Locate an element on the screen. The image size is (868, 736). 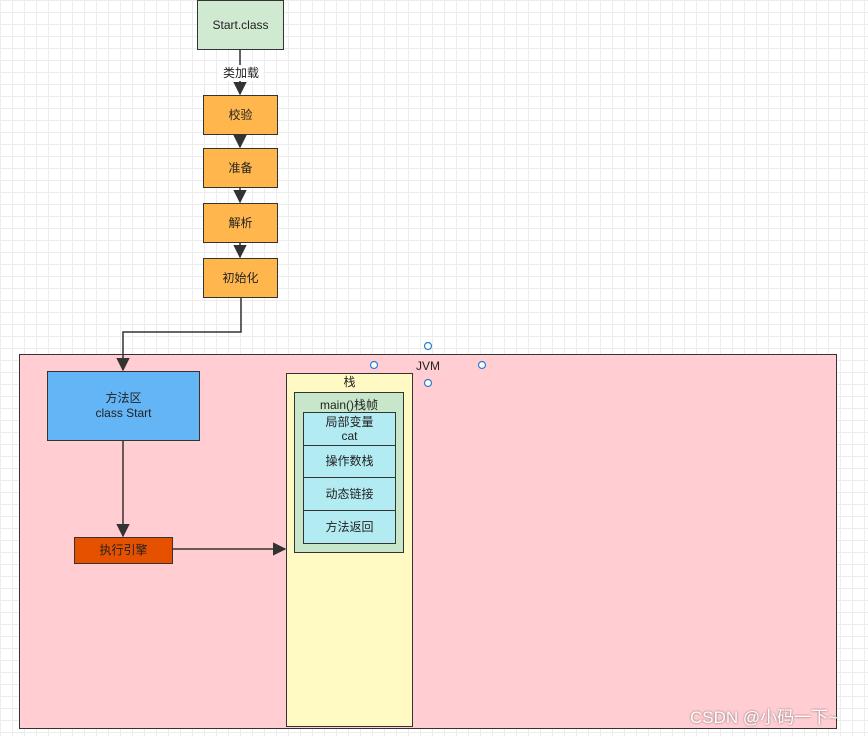
load-label: 类加载 is located at coordinates (241, 73).